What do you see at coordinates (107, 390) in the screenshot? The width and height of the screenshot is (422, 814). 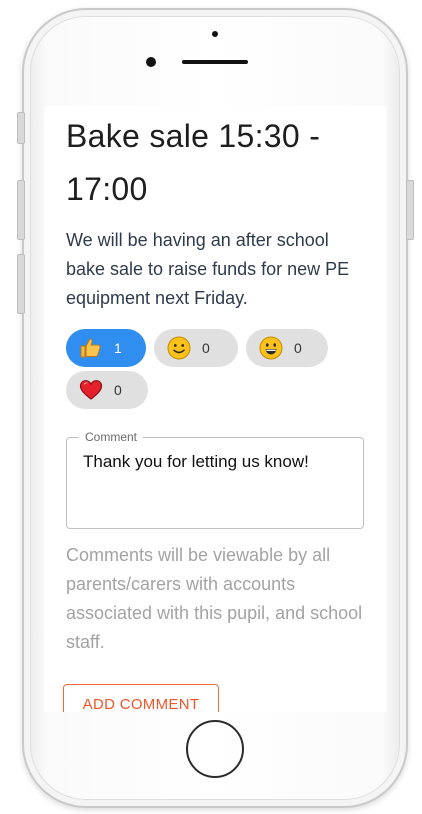 I see `reaction-heart: 0` at bounding box center [107, 390].